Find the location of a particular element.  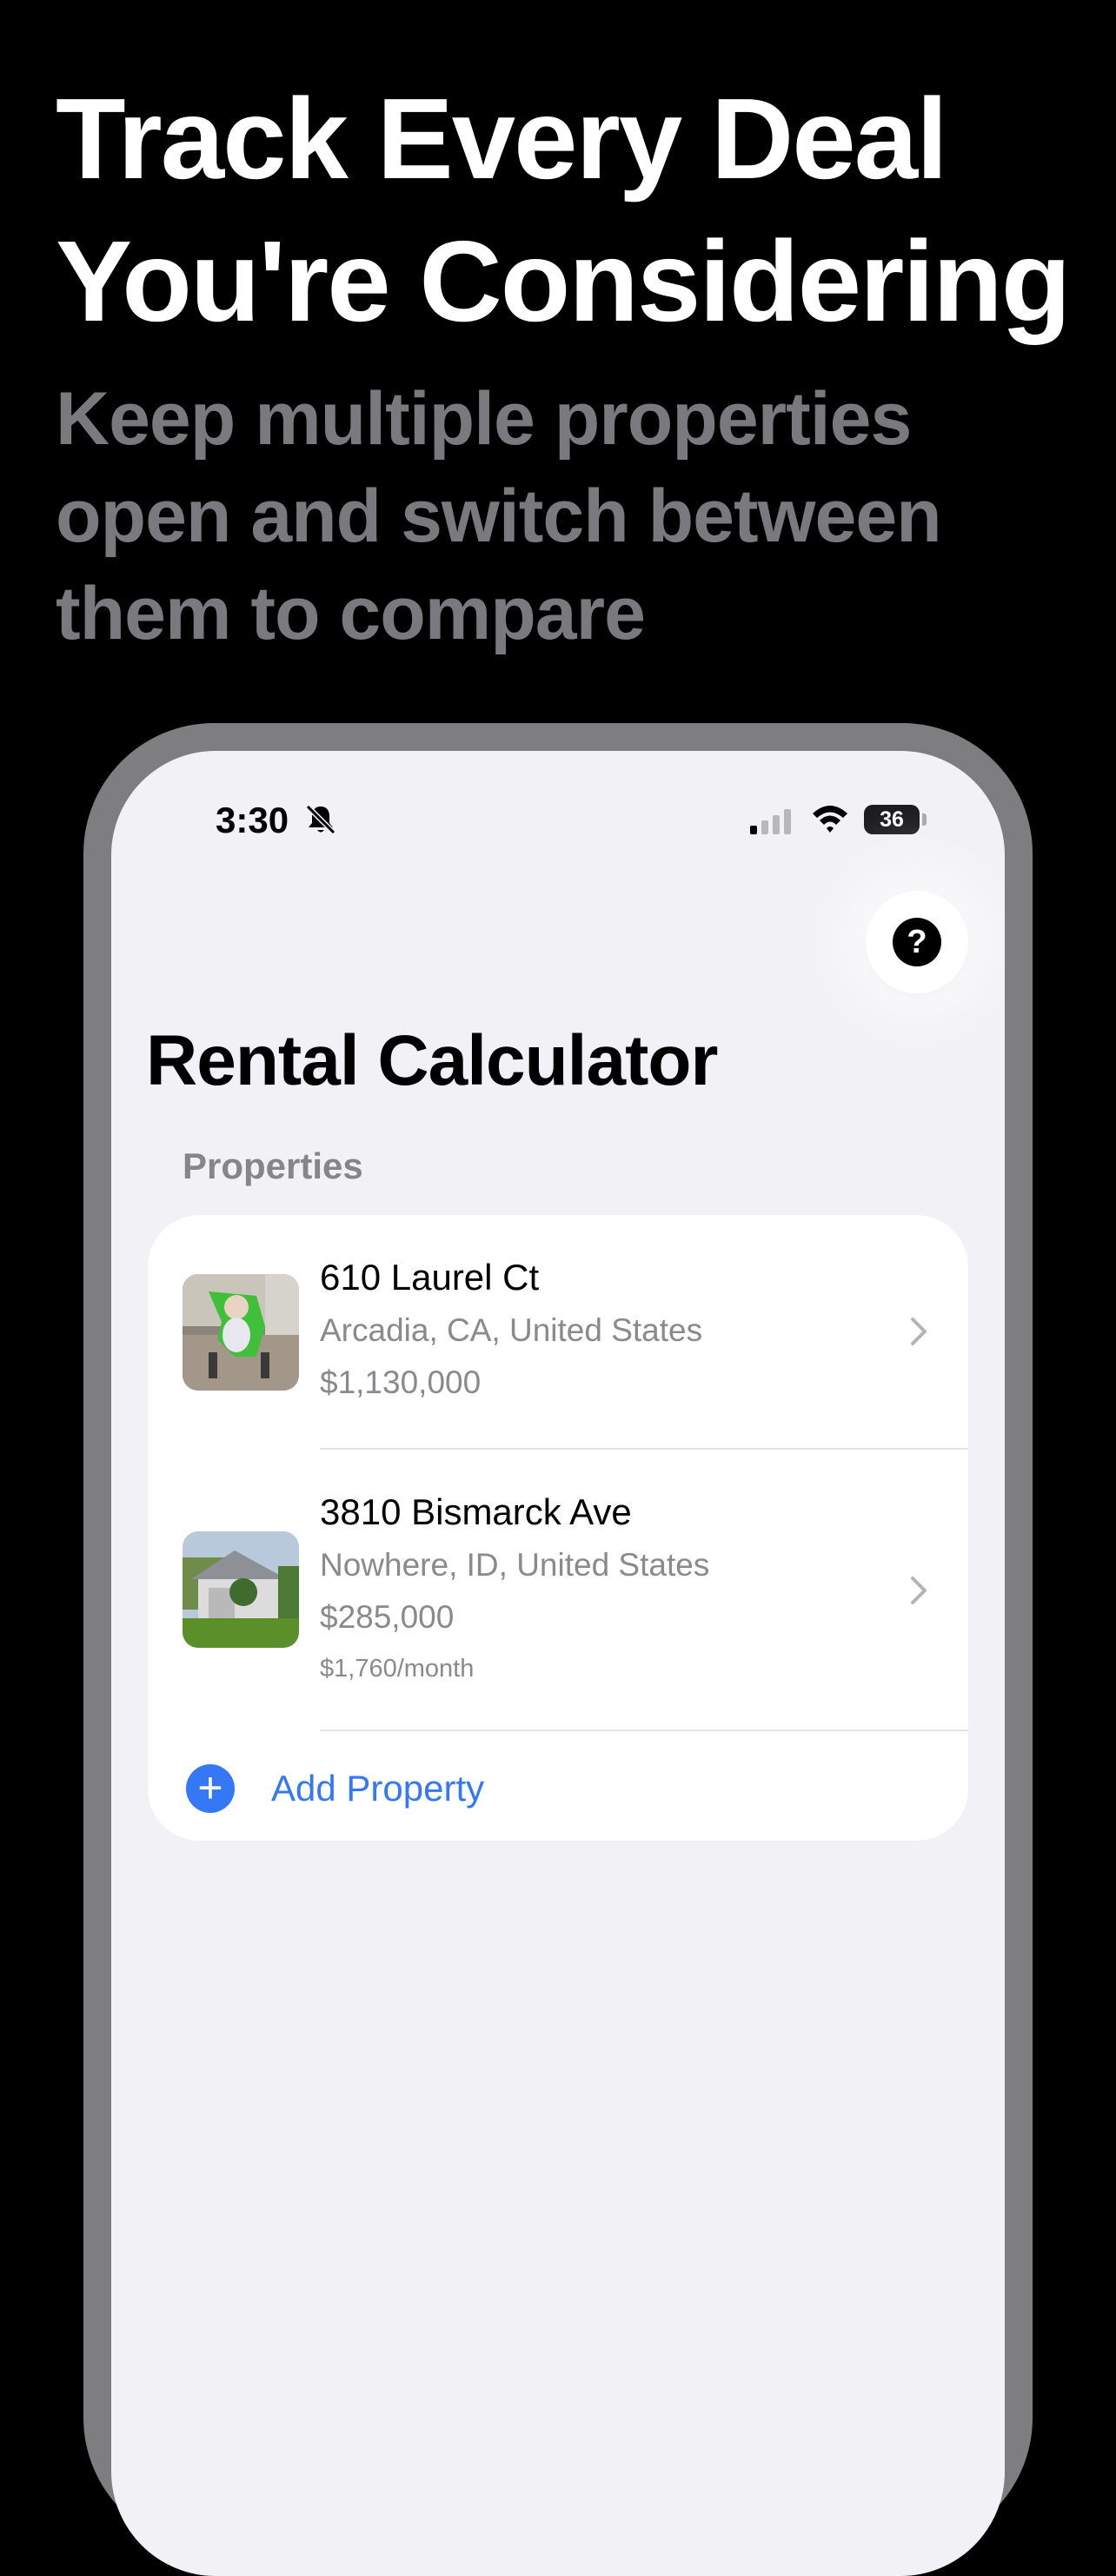

battery-icon: 36 is located at coordinates (892, 819).